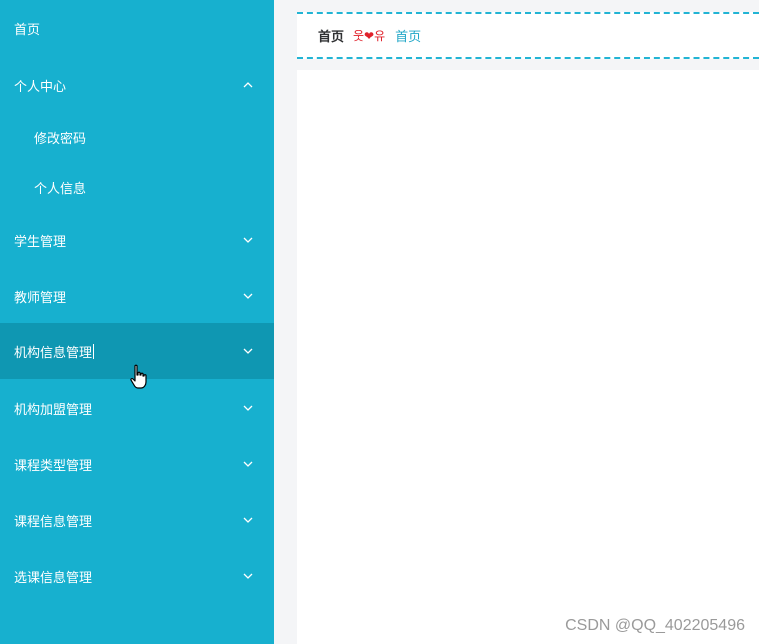  I want to click on breadcrumb-decoration: 웃❤유, so click(369, 36).